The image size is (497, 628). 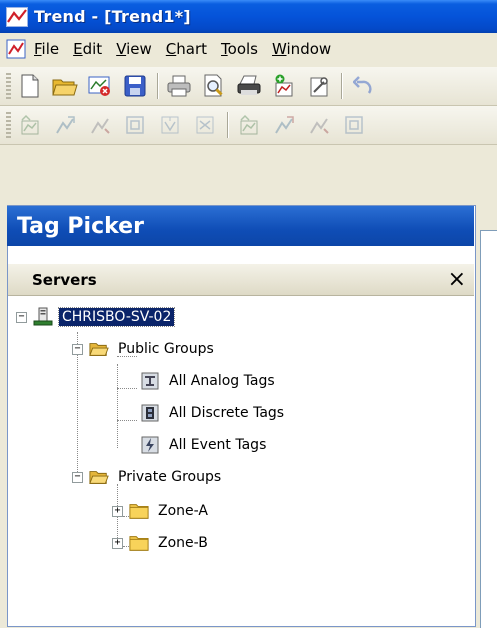 I want to click on tree-item-private-groups: − Private Groups, so click(x=148, y=477).